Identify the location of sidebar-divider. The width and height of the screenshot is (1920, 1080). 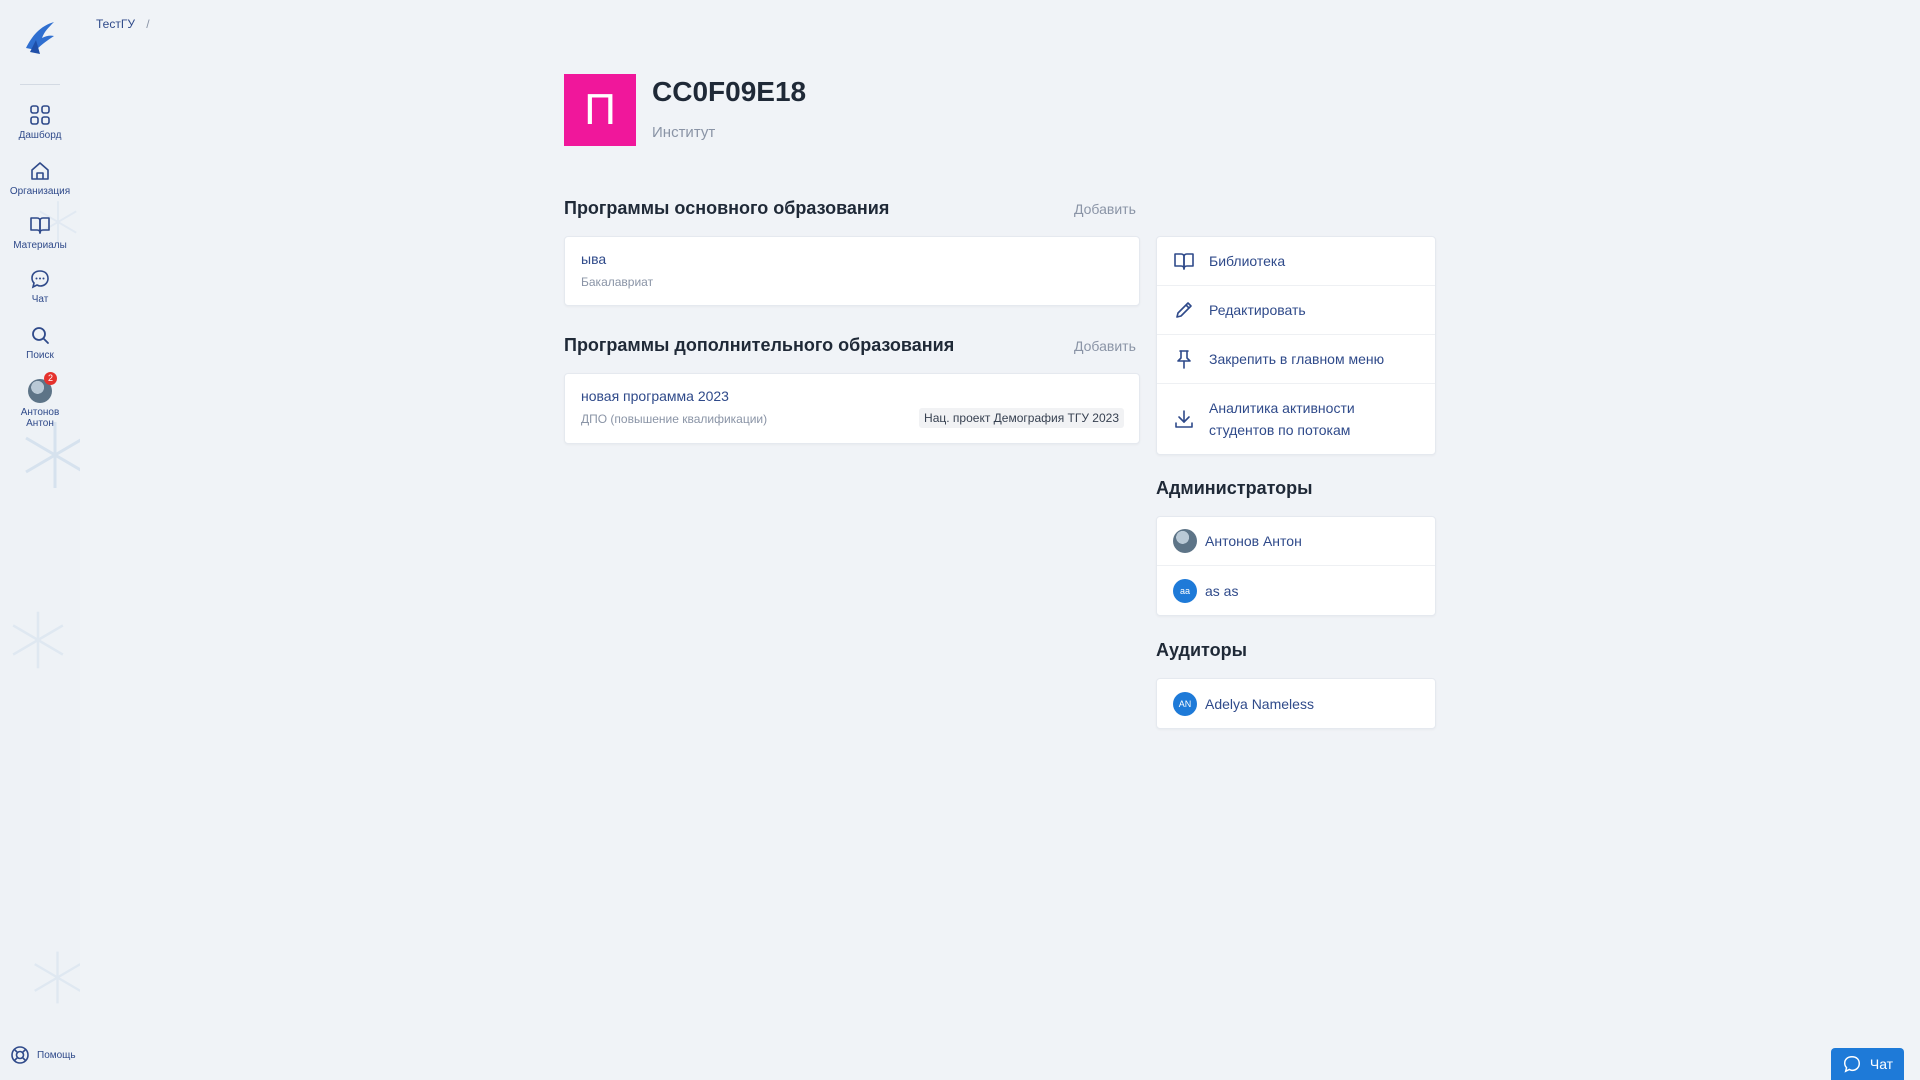
(40, 84).